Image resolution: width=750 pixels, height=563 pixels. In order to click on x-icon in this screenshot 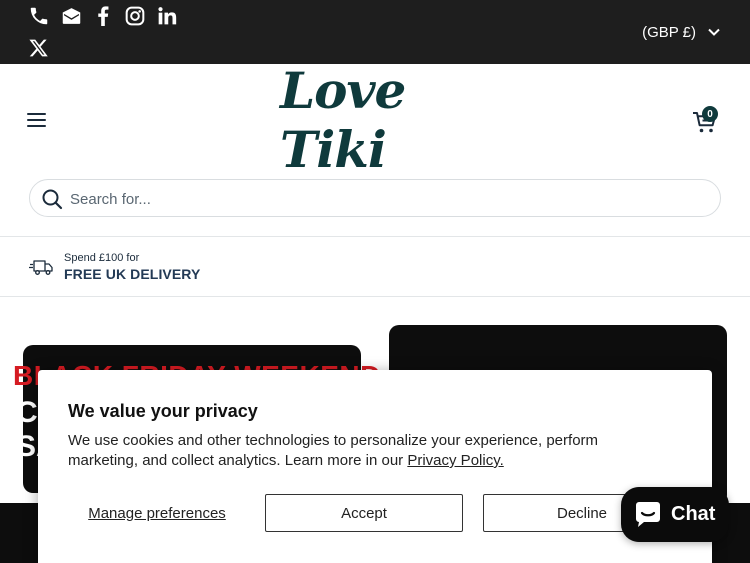, I will do `click(39, 48)`.